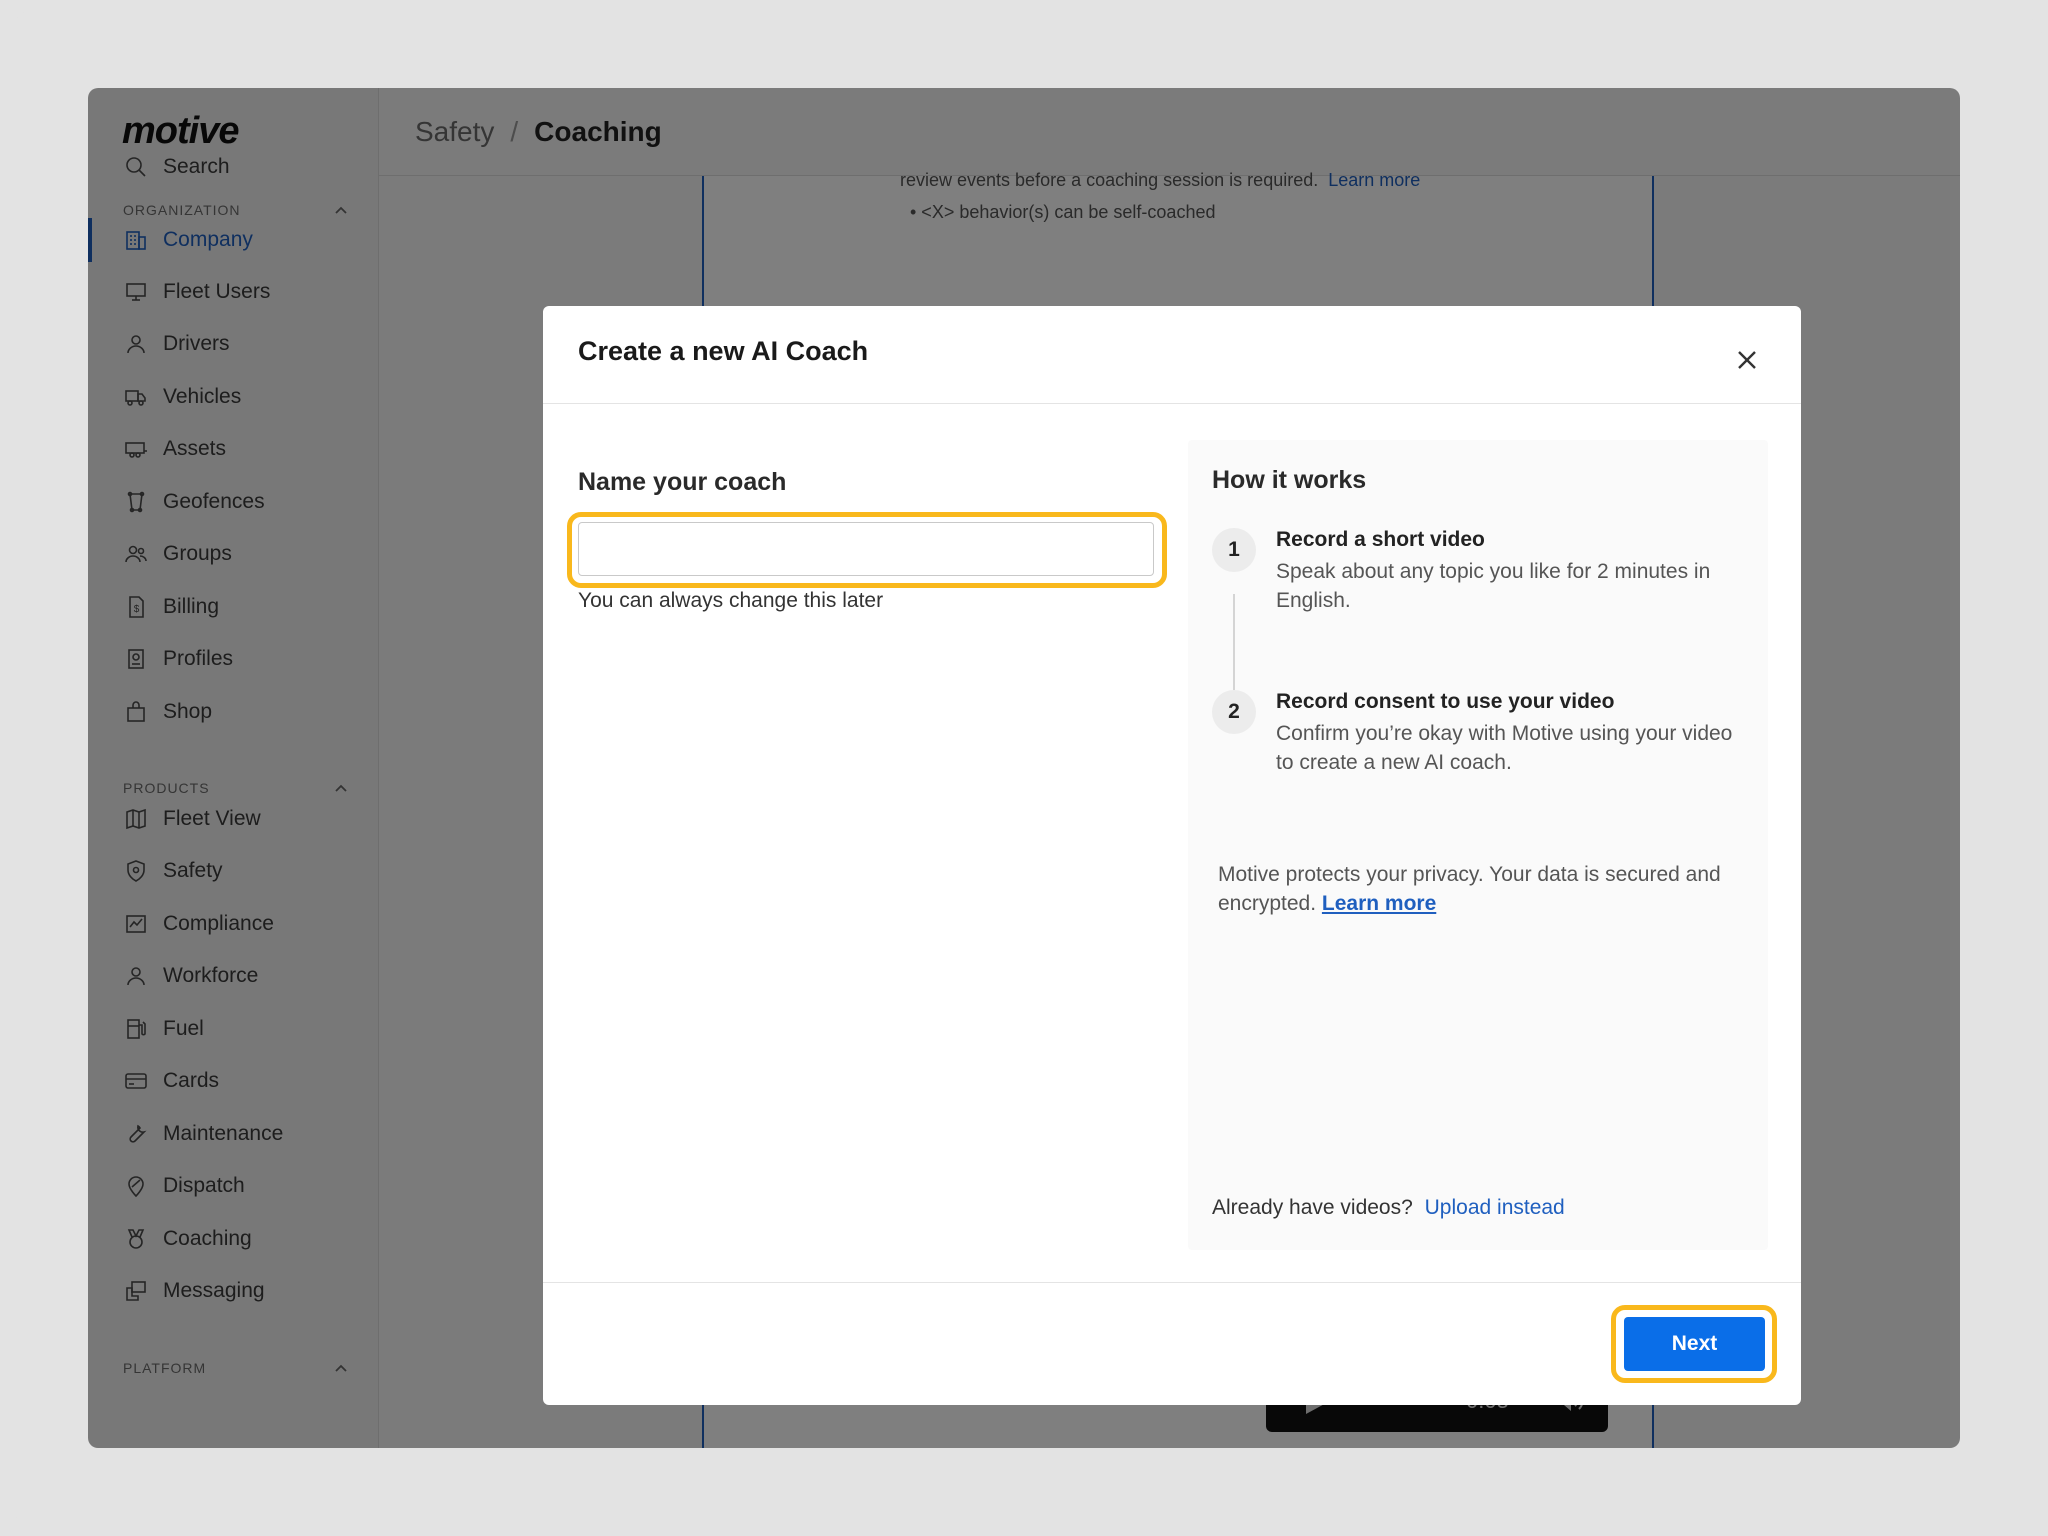 This screenshot has height=1536, width=2048. I want to click on close-icon, so click(1747, 360).